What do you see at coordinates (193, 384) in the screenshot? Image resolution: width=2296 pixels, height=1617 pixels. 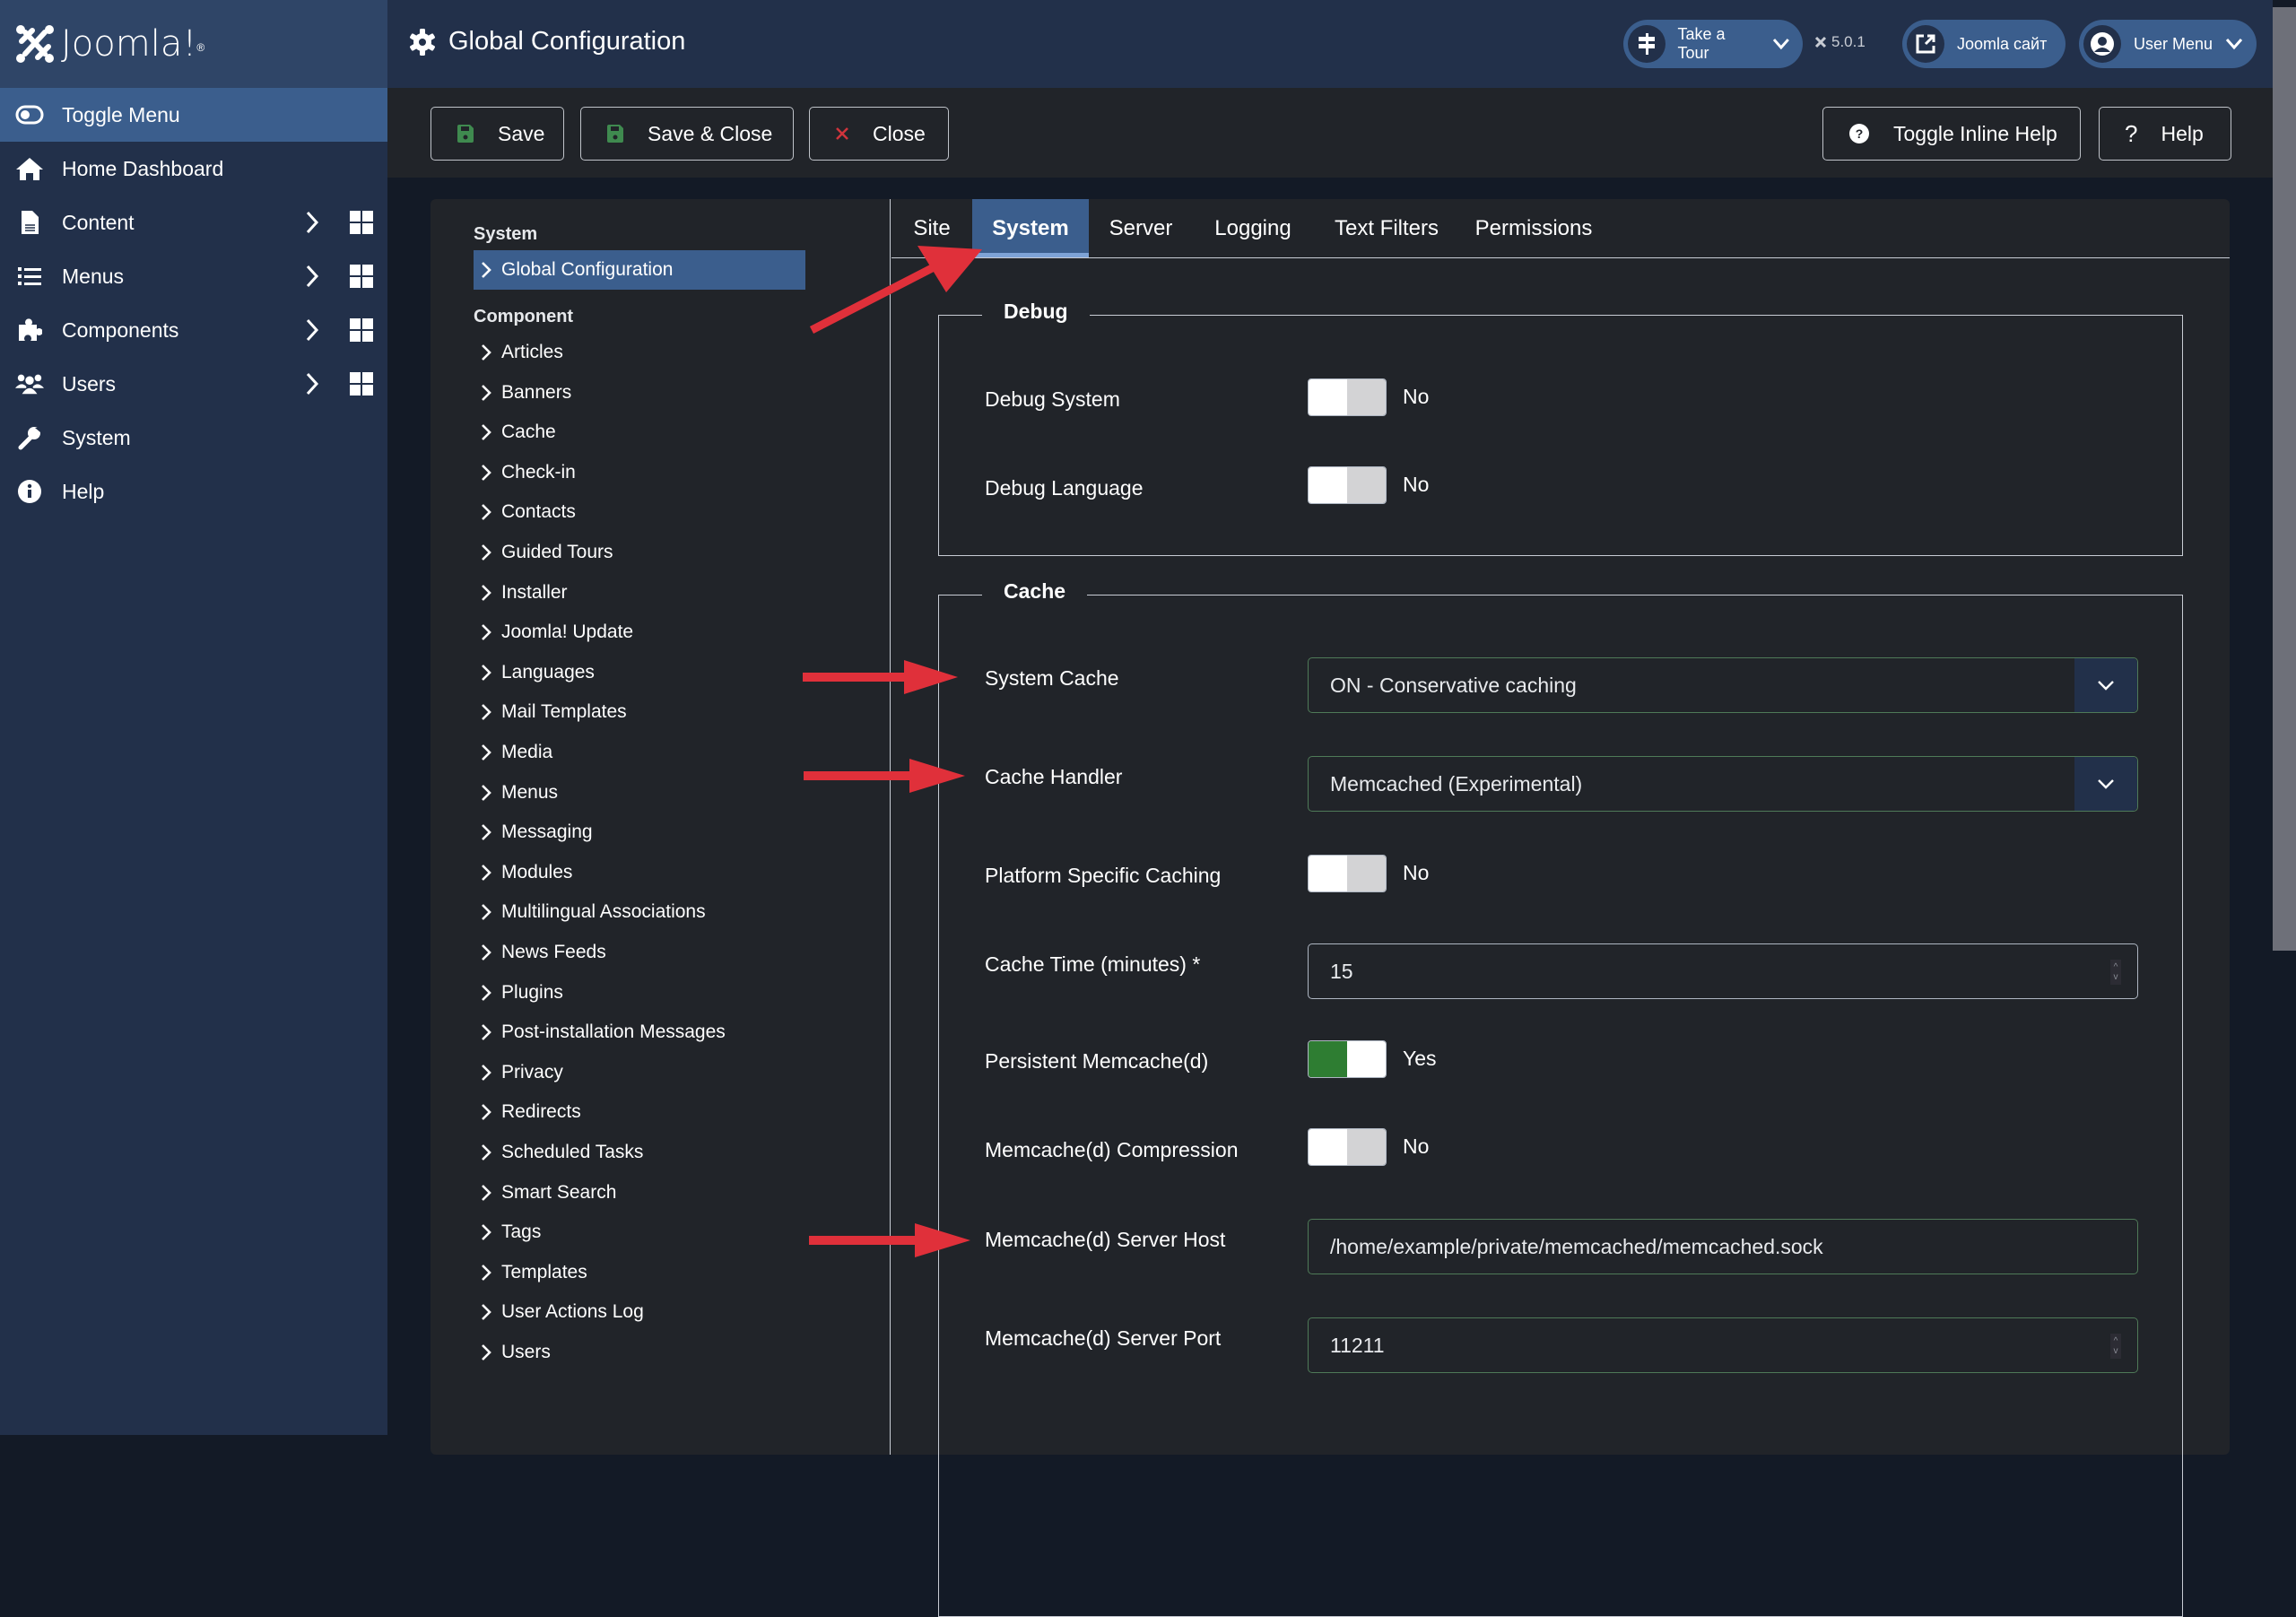 I see `sidebar-item-users: Users` at bounding box center [193, 384].